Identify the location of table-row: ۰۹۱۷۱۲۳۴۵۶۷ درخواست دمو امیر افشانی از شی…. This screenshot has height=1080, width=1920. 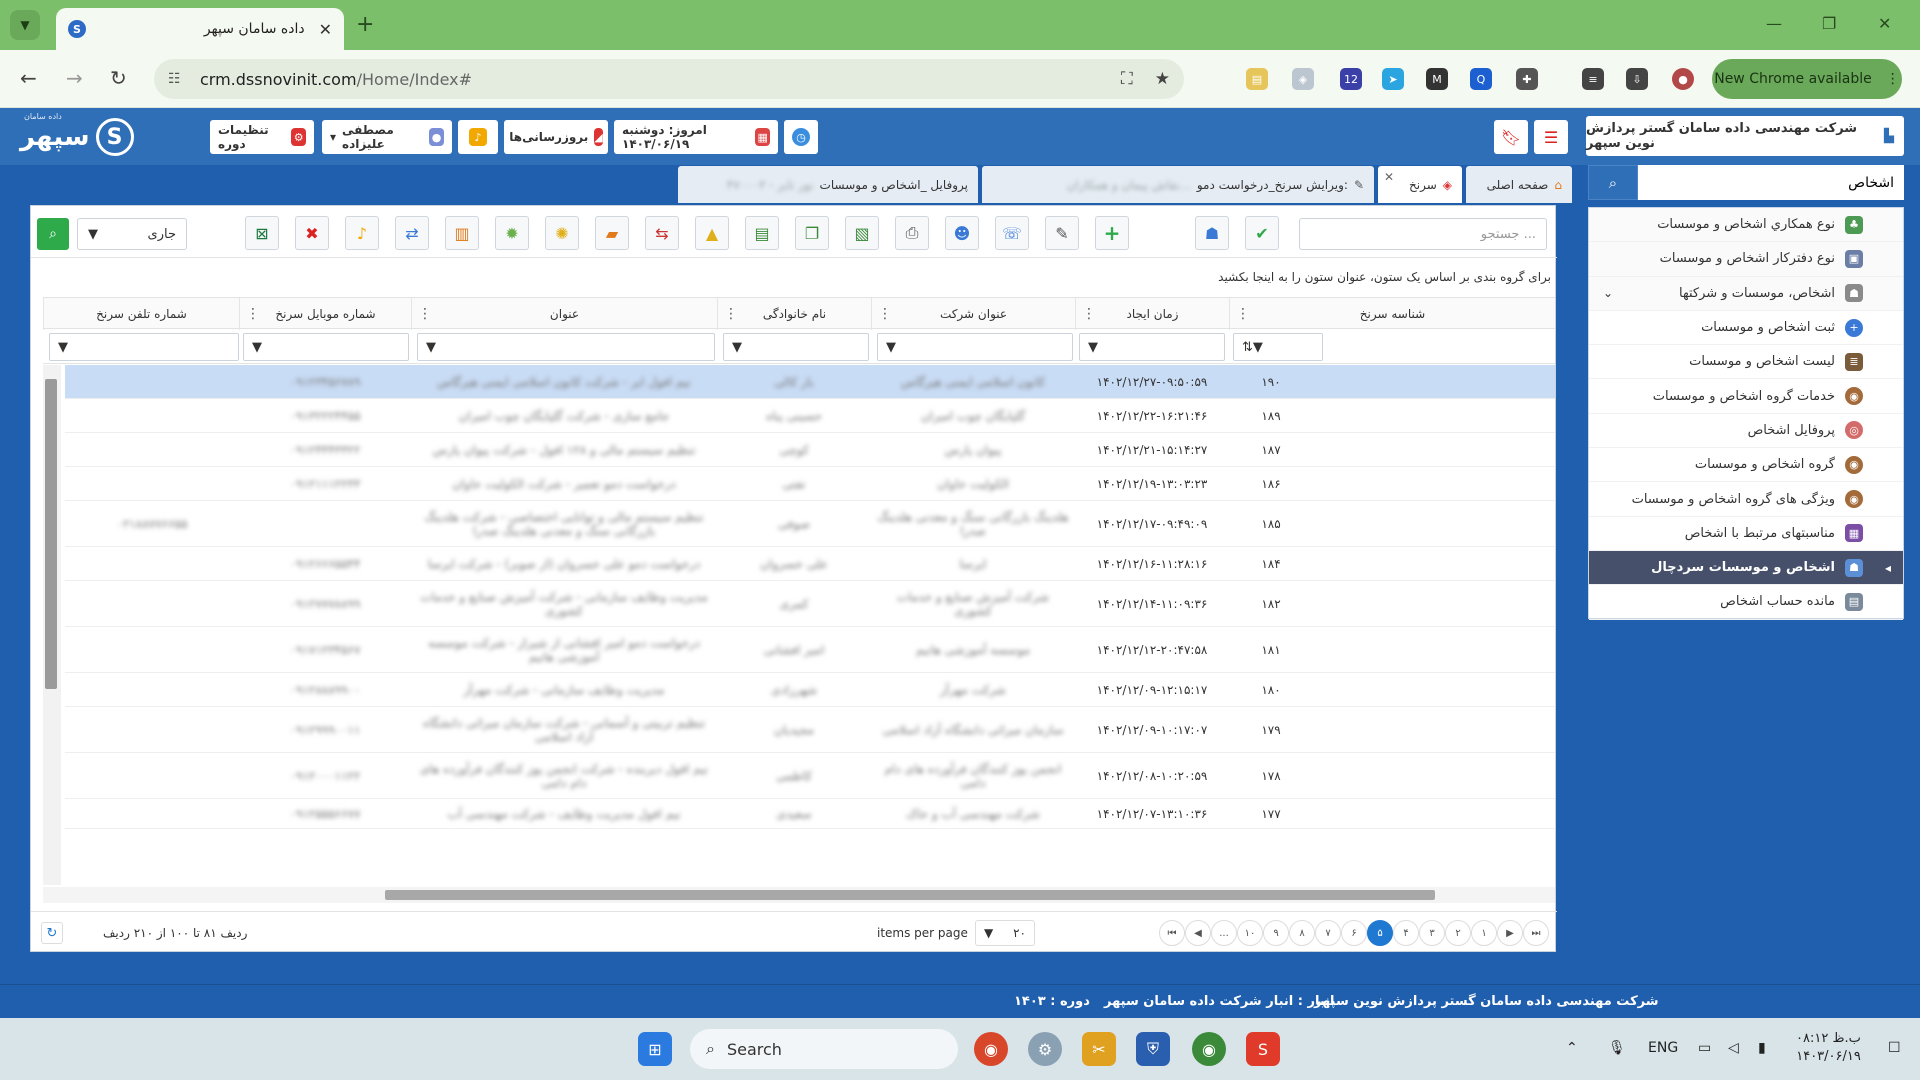
(810, 650).